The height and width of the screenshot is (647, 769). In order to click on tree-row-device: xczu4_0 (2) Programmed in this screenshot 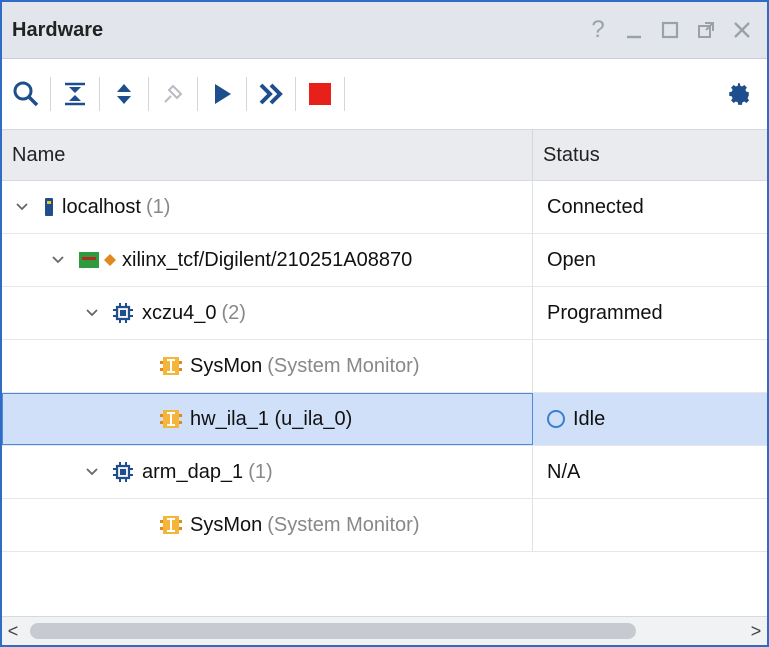, I will do `click(384, 313)`.